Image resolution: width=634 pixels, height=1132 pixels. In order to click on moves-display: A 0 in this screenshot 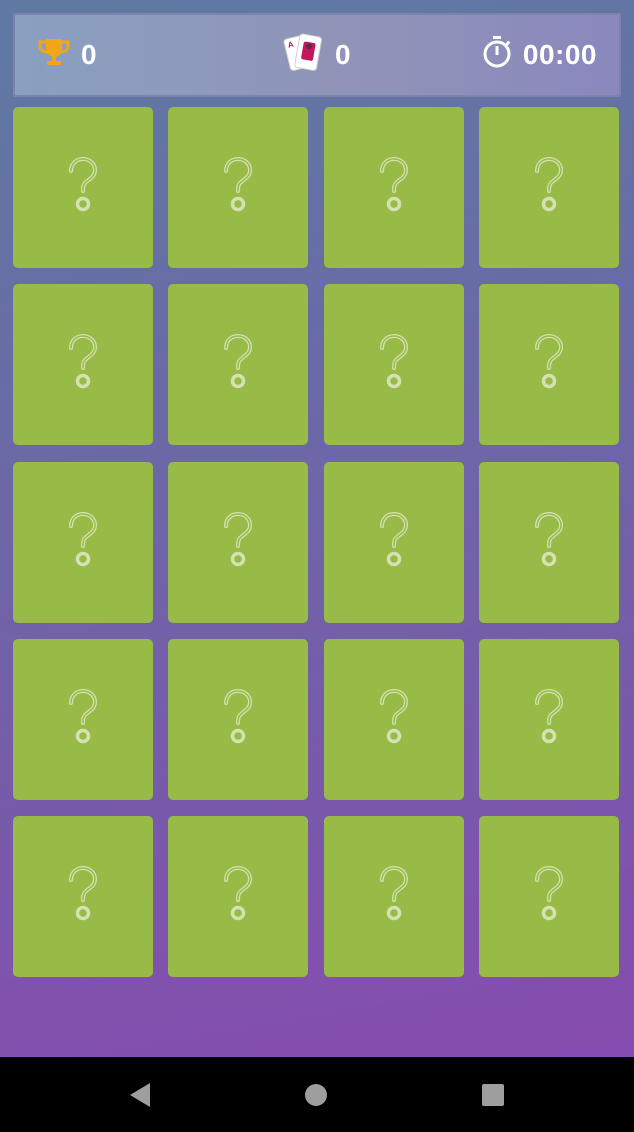, I will do `click(316, 55)`.